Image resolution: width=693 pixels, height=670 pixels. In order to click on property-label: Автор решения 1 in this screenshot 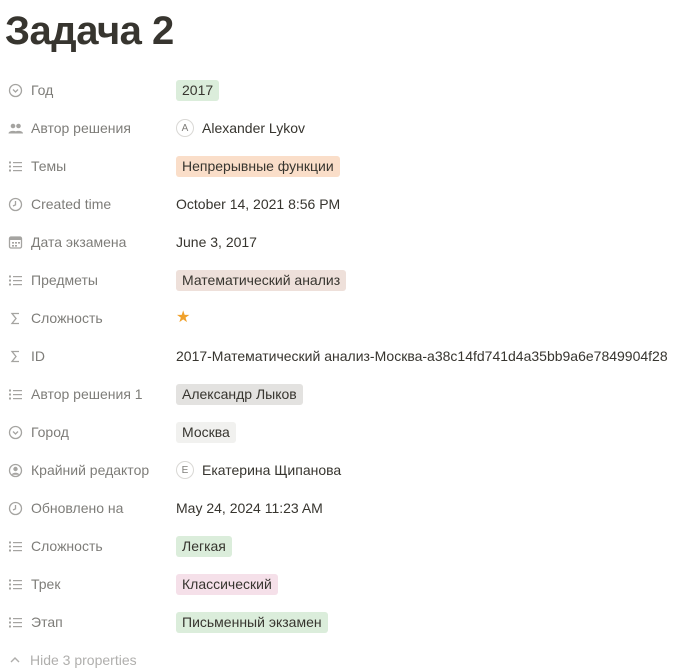, I will do `click(87, 394)`.